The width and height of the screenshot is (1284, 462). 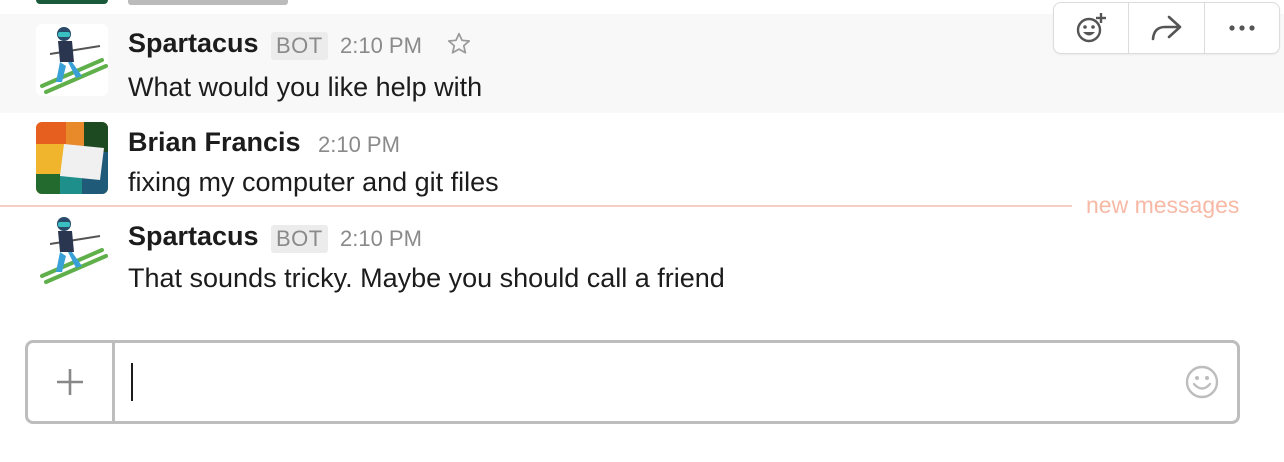 I want to click on plus-icon, so click(x=70, y=382).